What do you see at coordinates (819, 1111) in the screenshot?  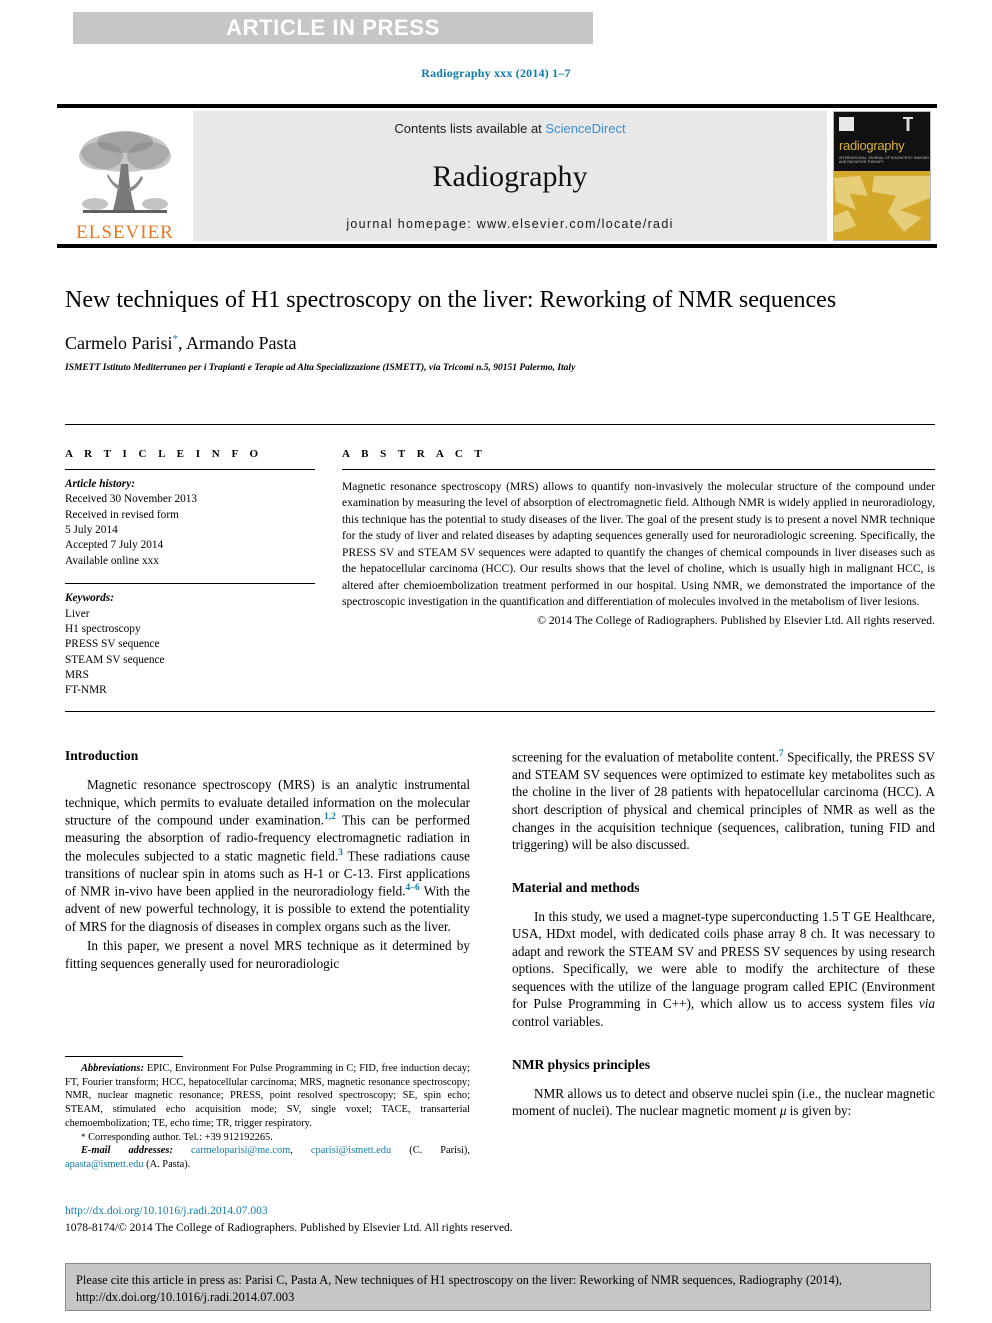 I see `nmr-p1-part-b: is given by:` at bounding box center [819, 1111].